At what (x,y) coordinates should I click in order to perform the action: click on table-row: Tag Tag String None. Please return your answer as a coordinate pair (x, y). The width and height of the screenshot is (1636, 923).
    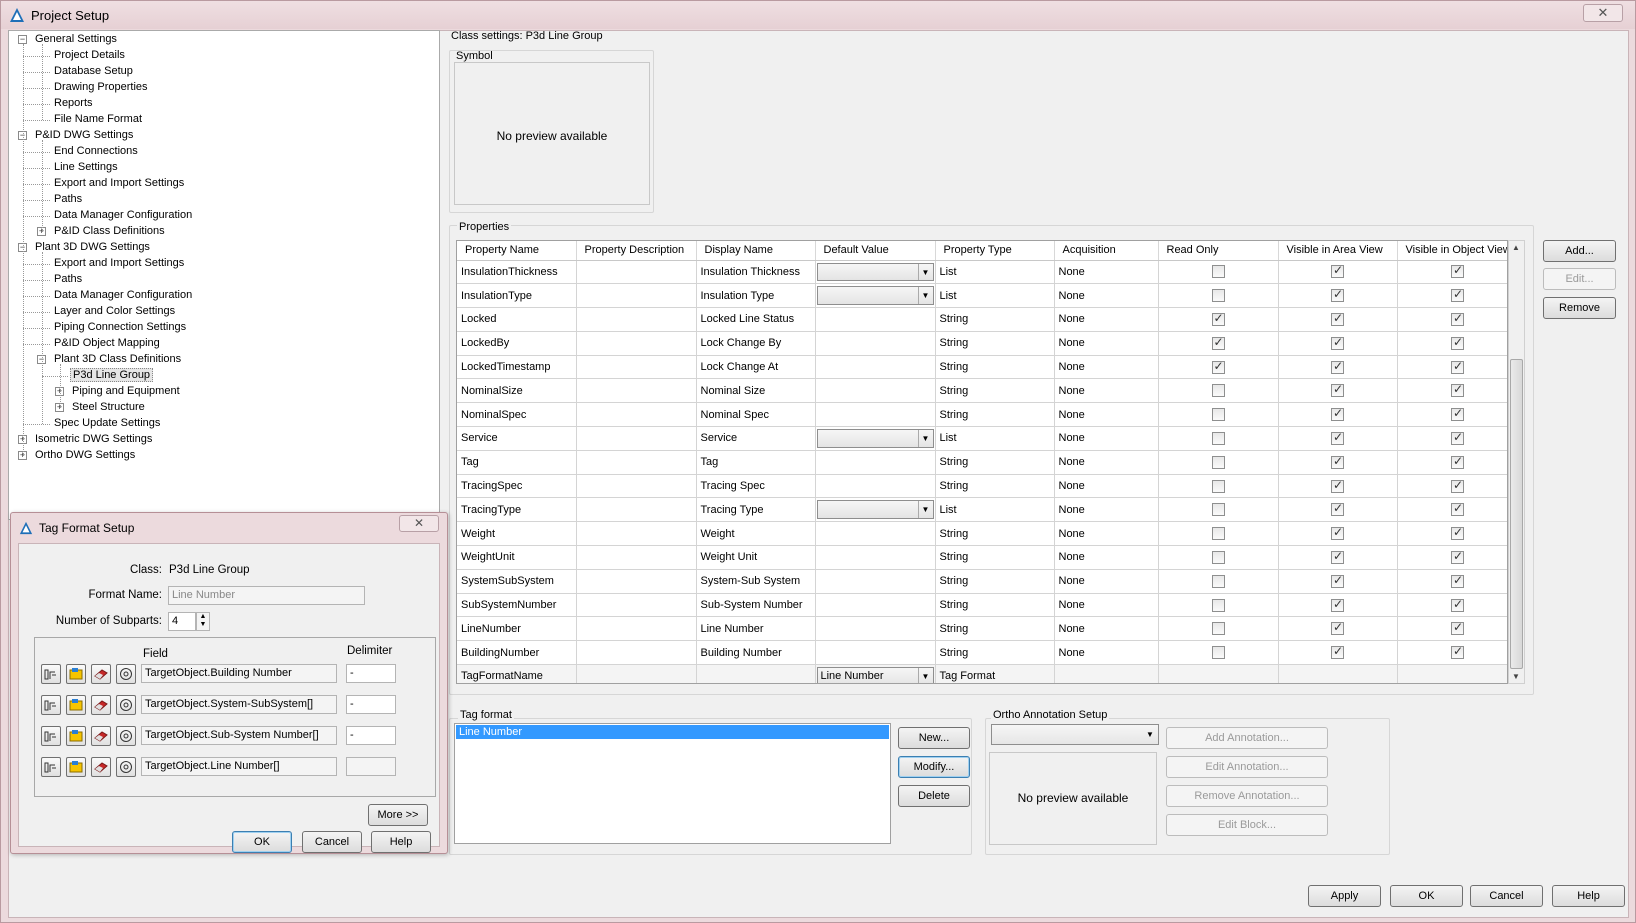
    Looking at the image, I should click on (982, 462).